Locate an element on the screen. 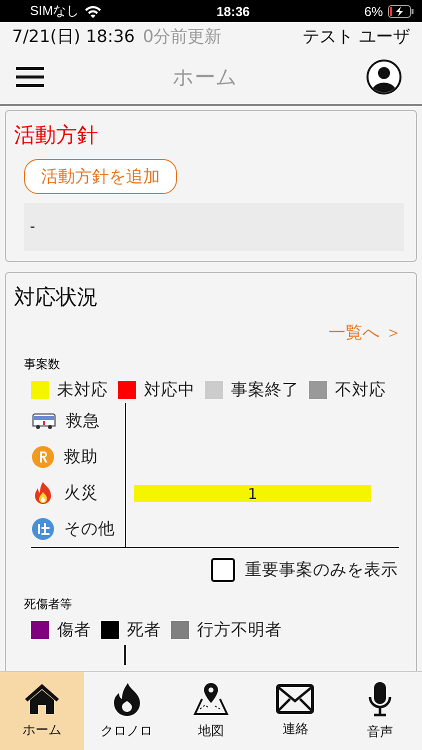  legend-label: 不対応 is located at coordinates (360, 390).